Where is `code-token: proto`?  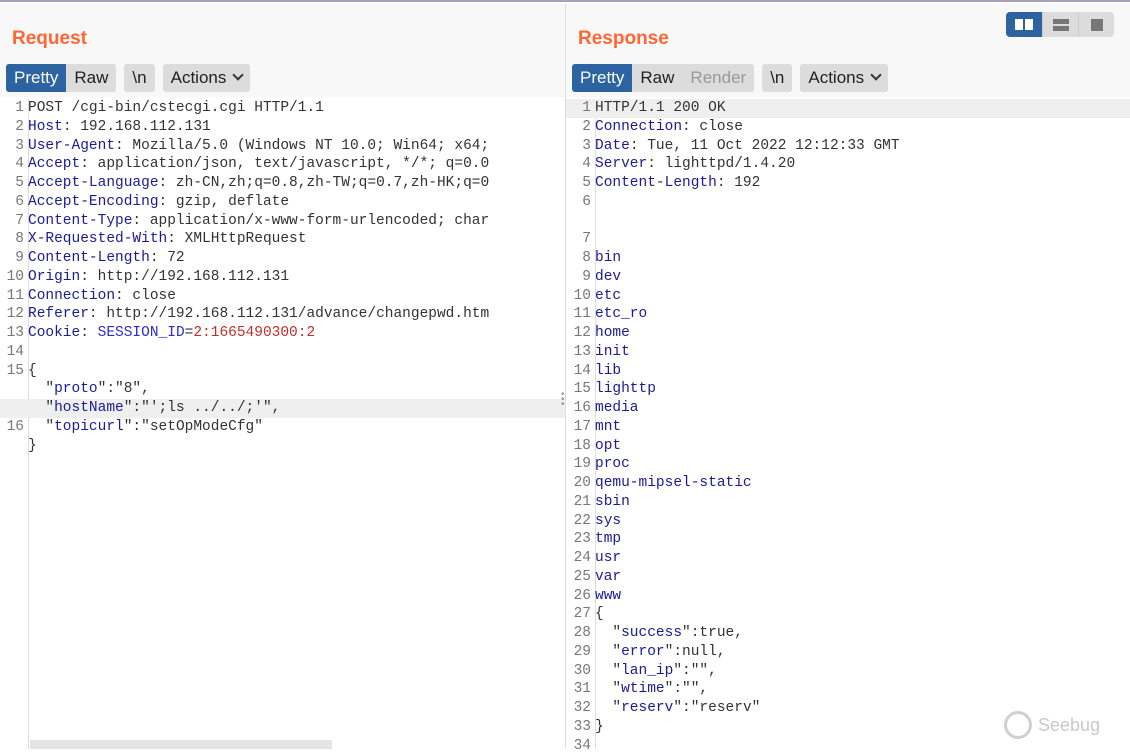 code-token: proto is located at coordinates (76, 389).